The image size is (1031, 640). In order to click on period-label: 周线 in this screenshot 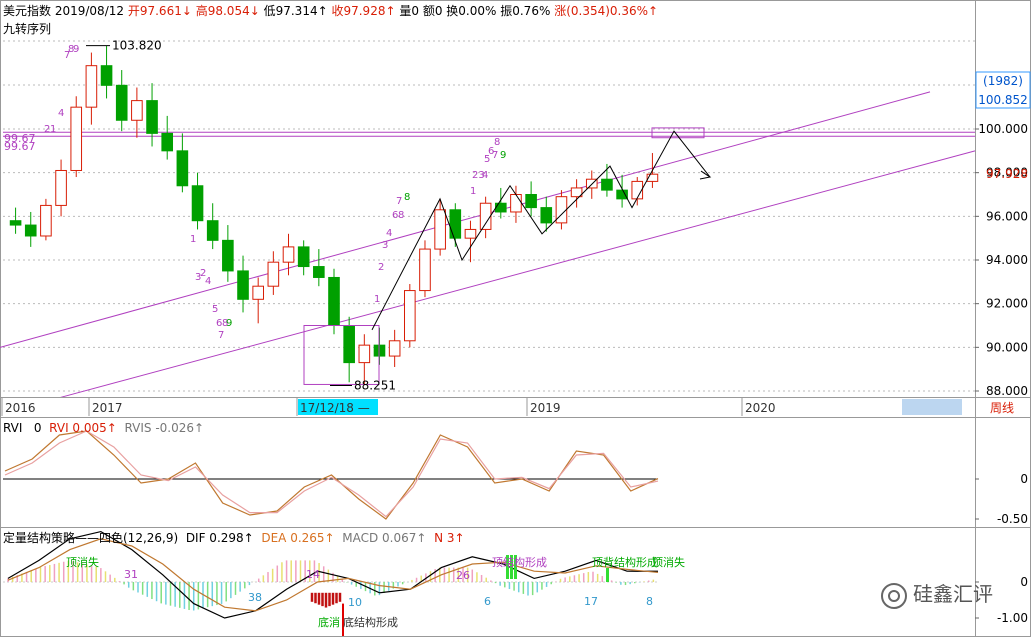, I will do `click(1002, 408)`.